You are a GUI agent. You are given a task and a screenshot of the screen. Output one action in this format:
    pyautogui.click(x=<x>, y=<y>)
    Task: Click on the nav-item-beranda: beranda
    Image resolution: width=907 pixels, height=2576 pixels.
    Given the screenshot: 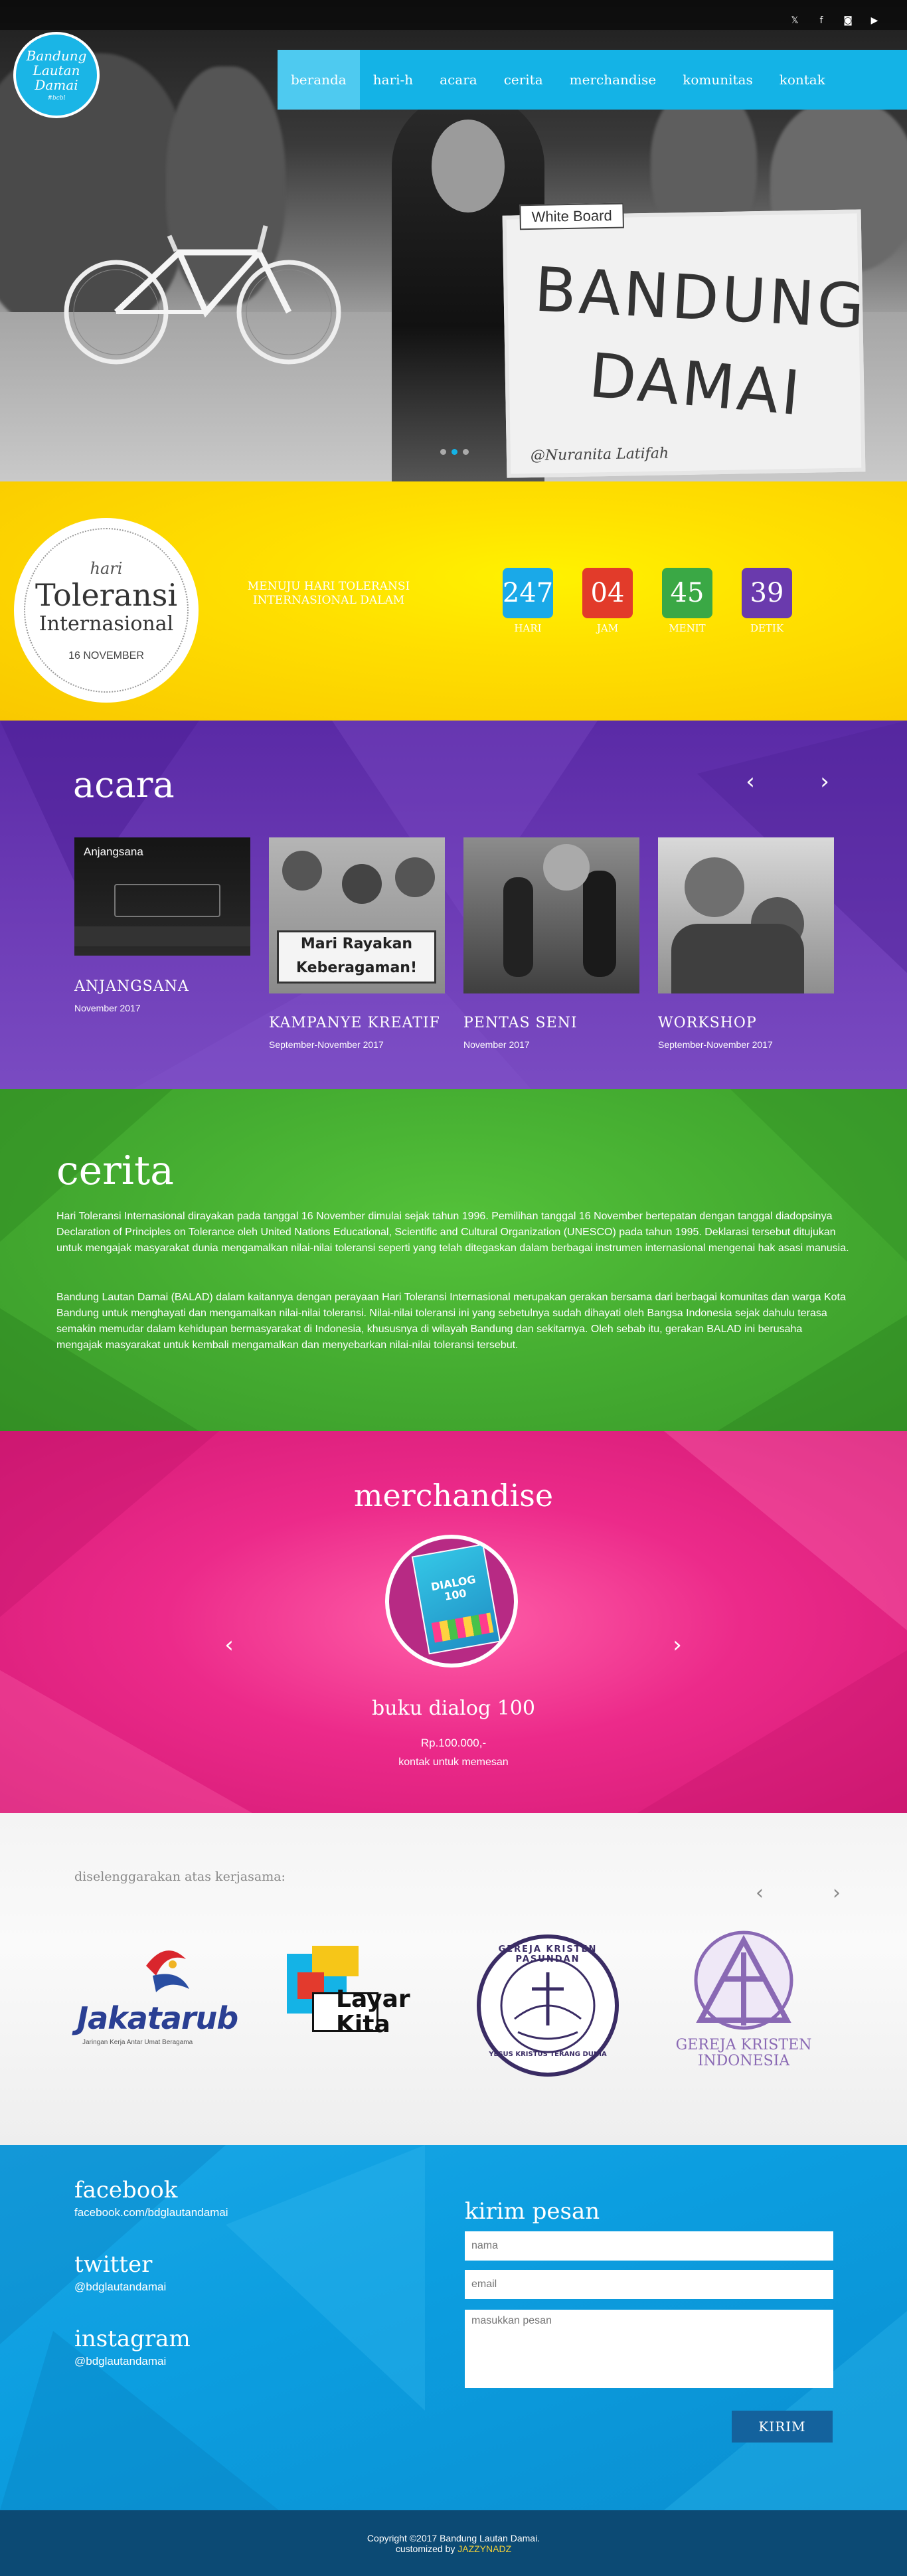 What is the action you would take?
    pyautogui.click(x=319, y=80)
    